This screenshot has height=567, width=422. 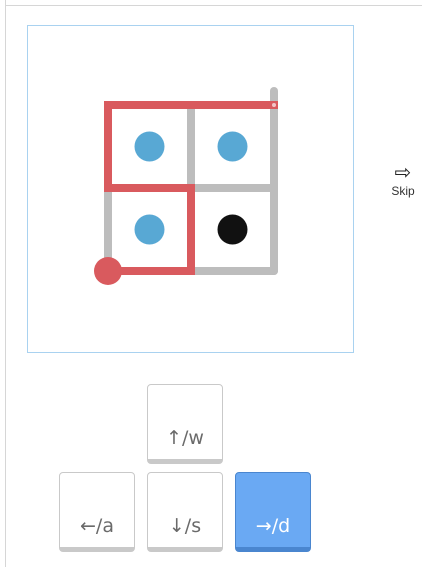 What do you see at coordinates (5, 283) in the screenshot?
I see `frame-border-left` at bounding box center [5, 283].